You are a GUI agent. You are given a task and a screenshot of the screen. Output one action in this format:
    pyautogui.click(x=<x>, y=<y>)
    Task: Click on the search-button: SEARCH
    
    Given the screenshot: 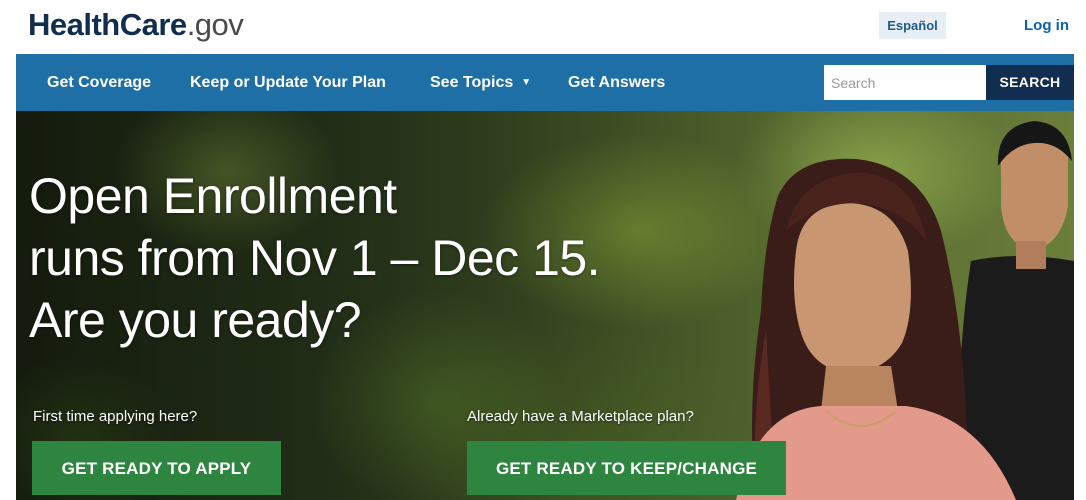 What is the action you would take?
    pyautogui.click(x=1030, y=82)
    